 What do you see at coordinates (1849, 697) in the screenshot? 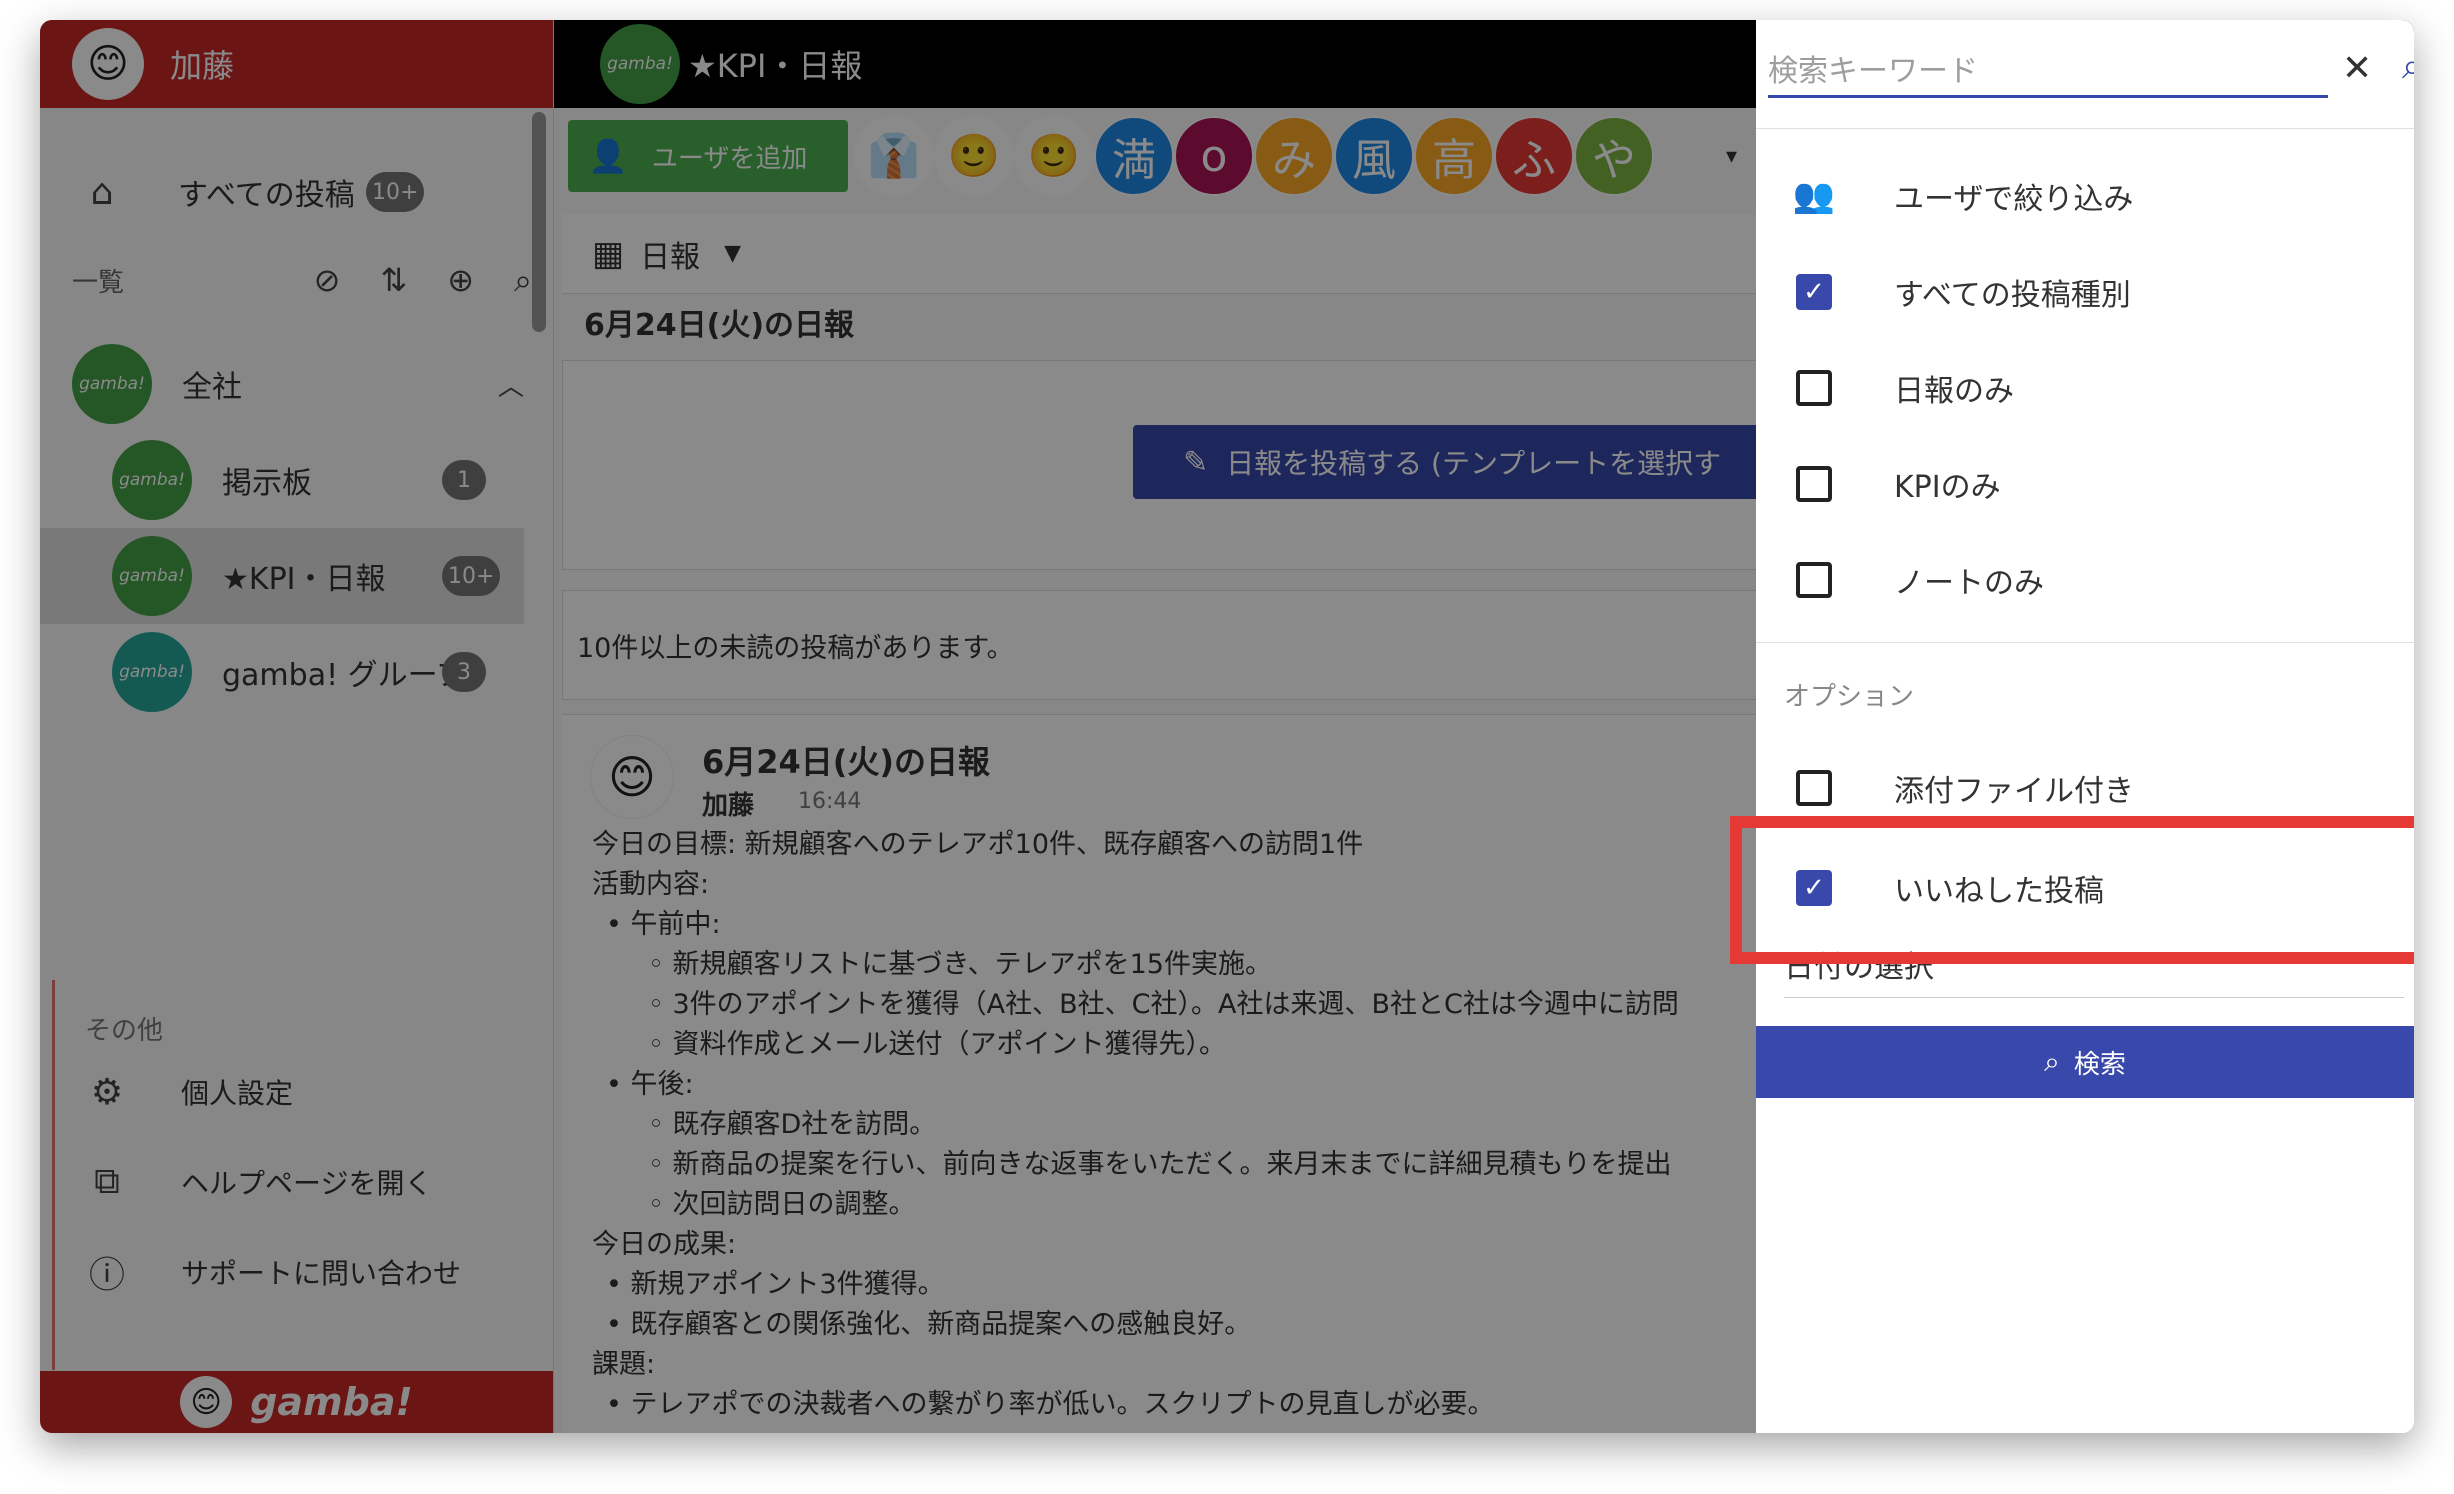
I see `options-title: オプション` at bounding box center [1849, 697].